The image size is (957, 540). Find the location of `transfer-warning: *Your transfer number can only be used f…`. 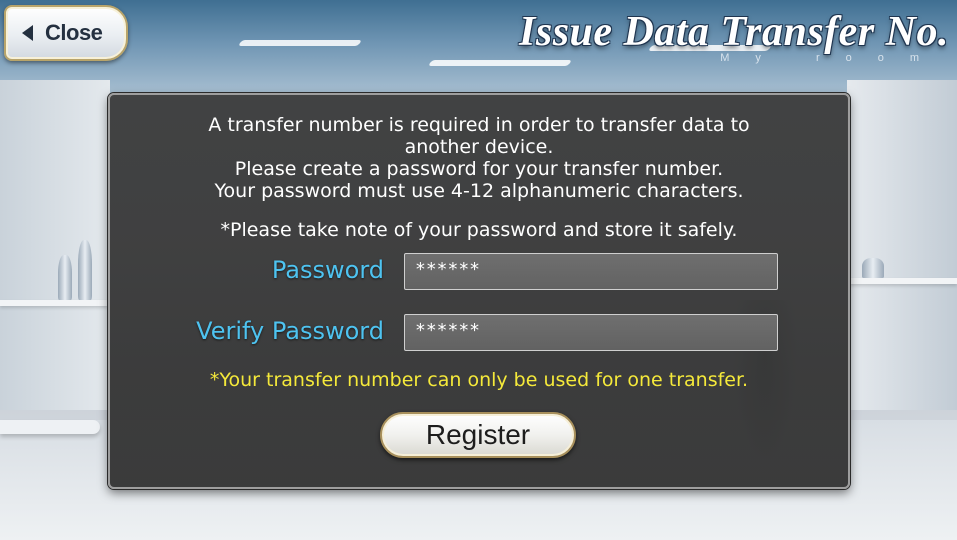

transfer-warning: *Your transfer number can only be used f… is located at coordinates (479, 380).